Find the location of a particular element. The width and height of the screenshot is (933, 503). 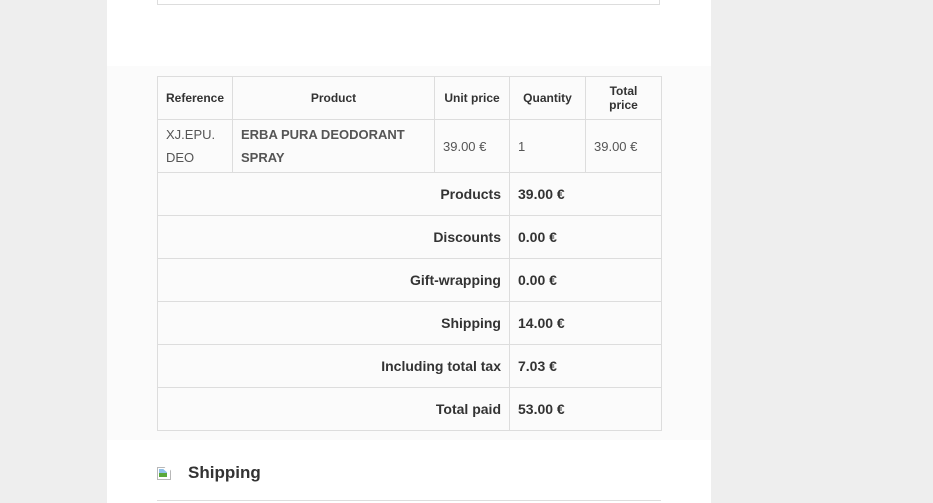

item-product-name: ERBA PURA DEODORANT SPRAY is located at coordinates (333, 146).